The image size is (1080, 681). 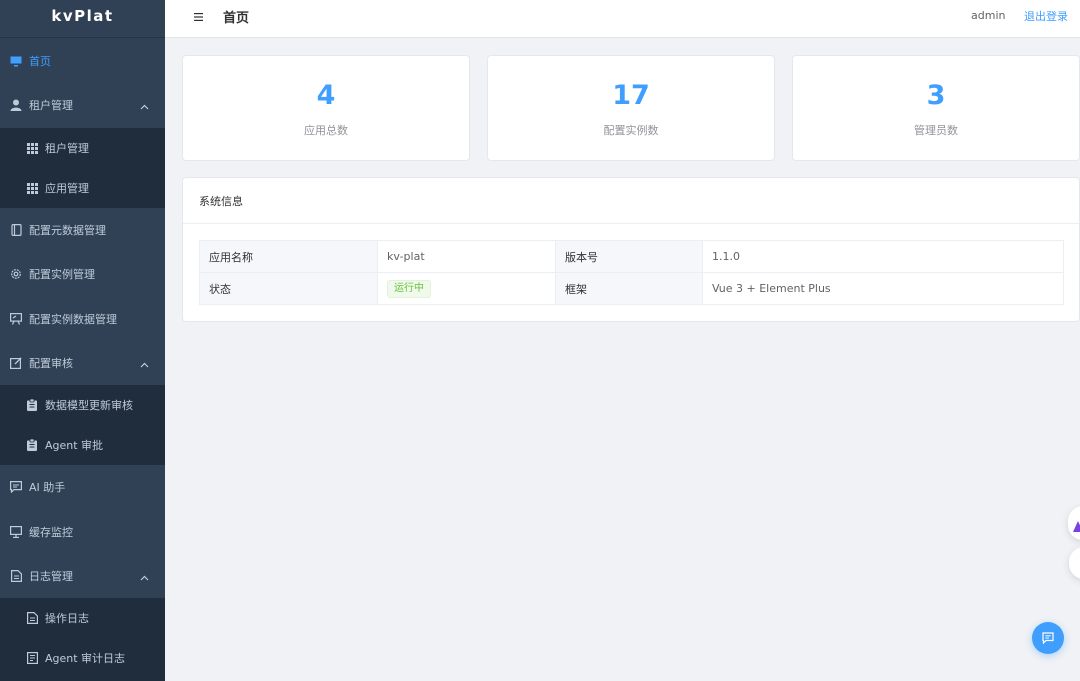 I want to click on sidebar-item-config-metadata: 配置元数据管理, so click(x=82, y=230).